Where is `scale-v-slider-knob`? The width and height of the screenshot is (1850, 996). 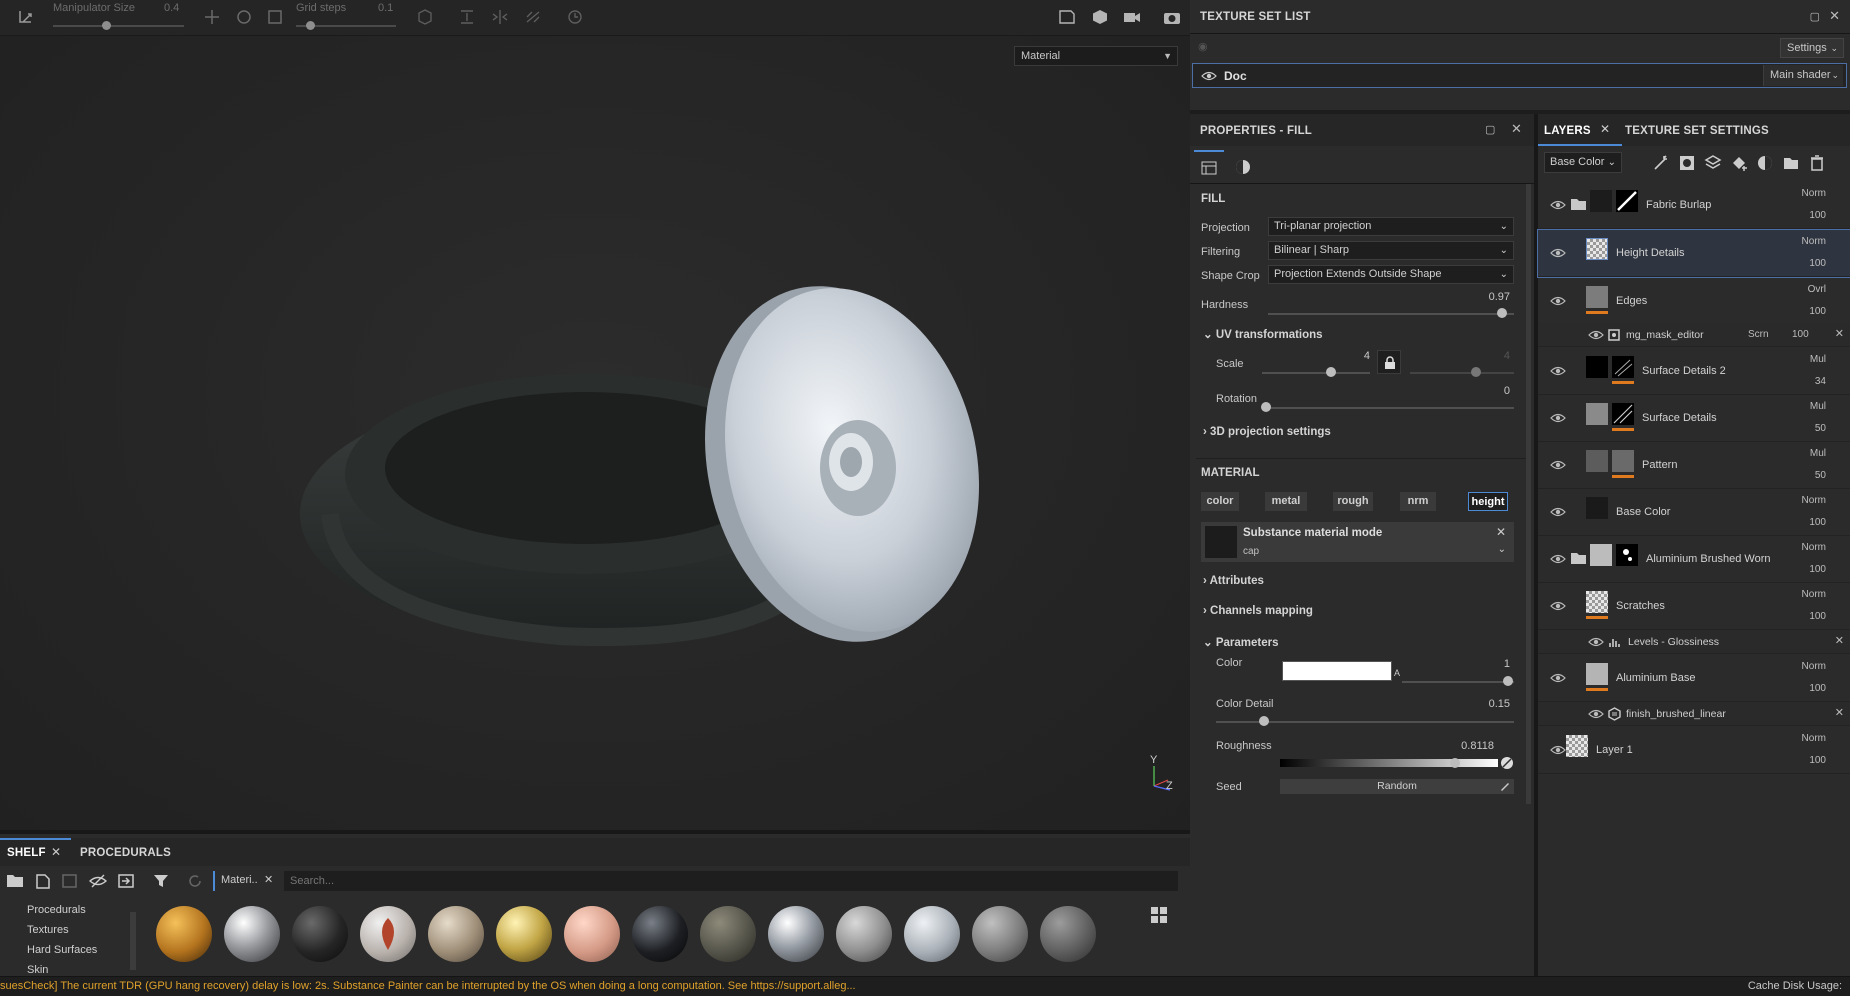
scale-v-slider-knob is located at coordinates (1476, 372).